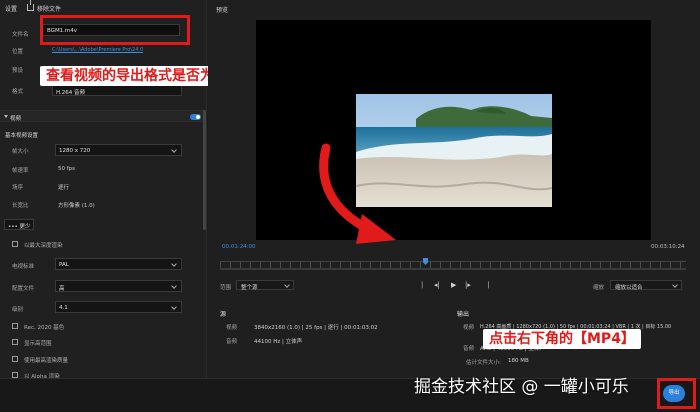 Image resolution: width=700 pixels, height=412 pixels. What do you see at coordinates (76, 206) in the screenshot?
I see `aspect-value: 方形像素 (1.0)` at bounding box center [76, 206].